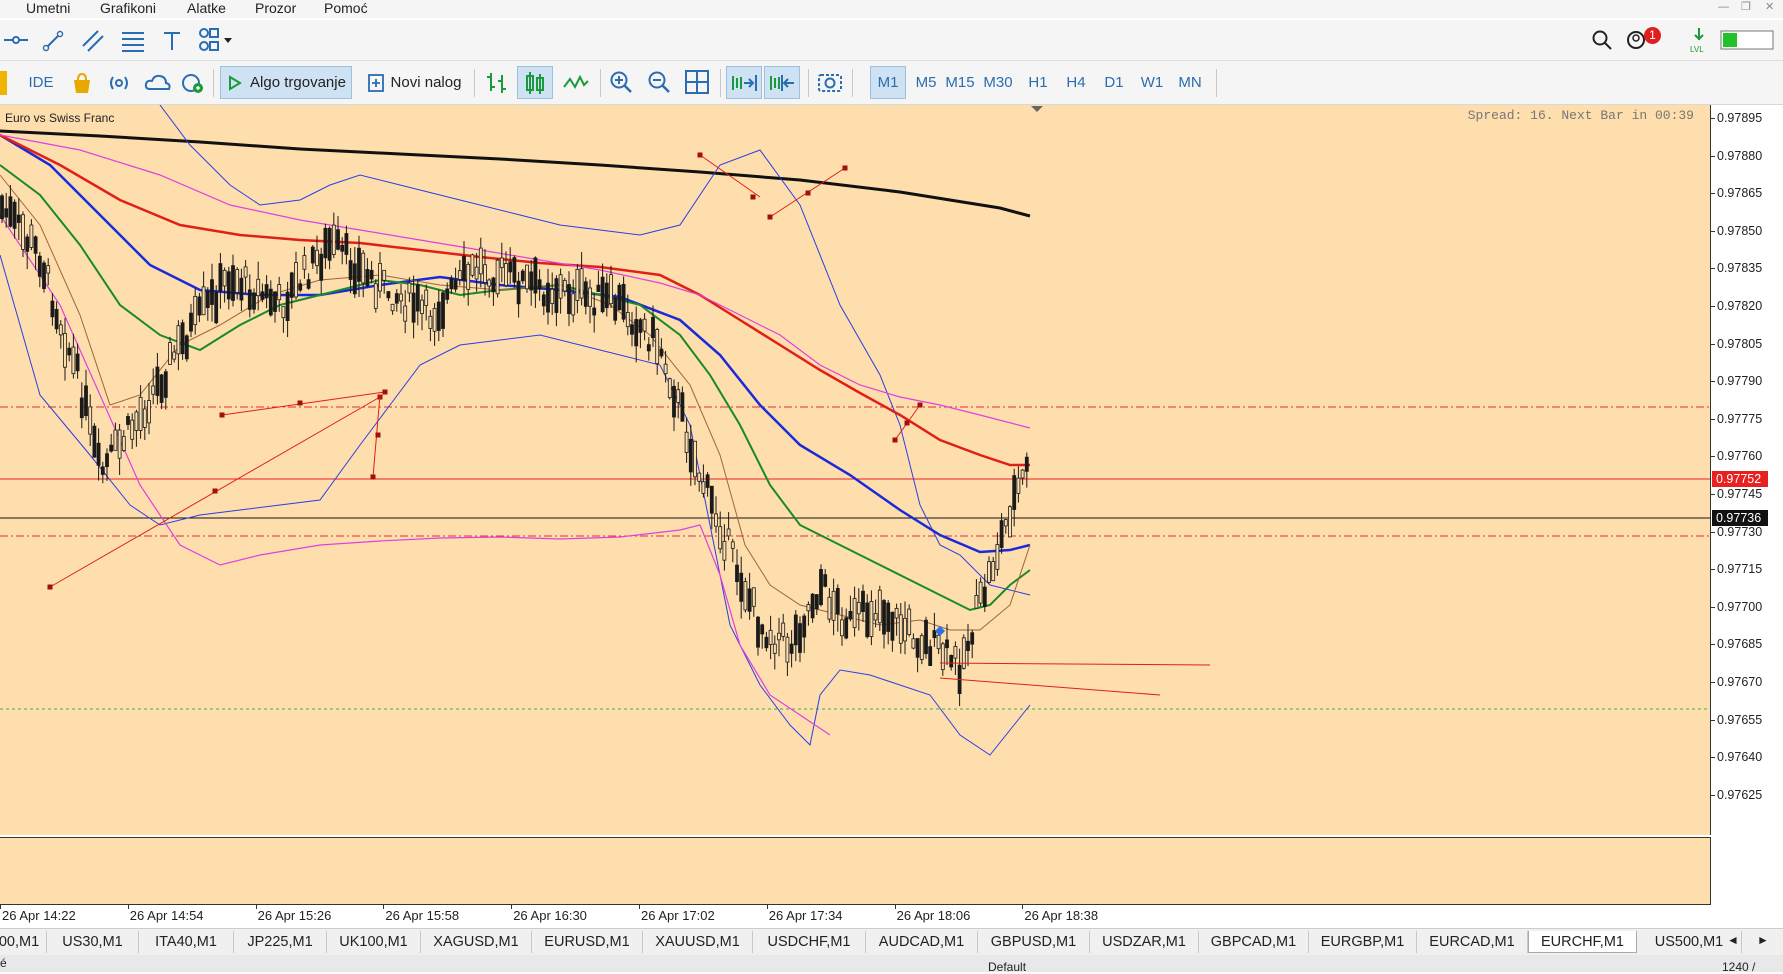  What do you see at coordinates (93, 41) in the screenshot?
I see `channel-icon` at bounding box center [93, 41].